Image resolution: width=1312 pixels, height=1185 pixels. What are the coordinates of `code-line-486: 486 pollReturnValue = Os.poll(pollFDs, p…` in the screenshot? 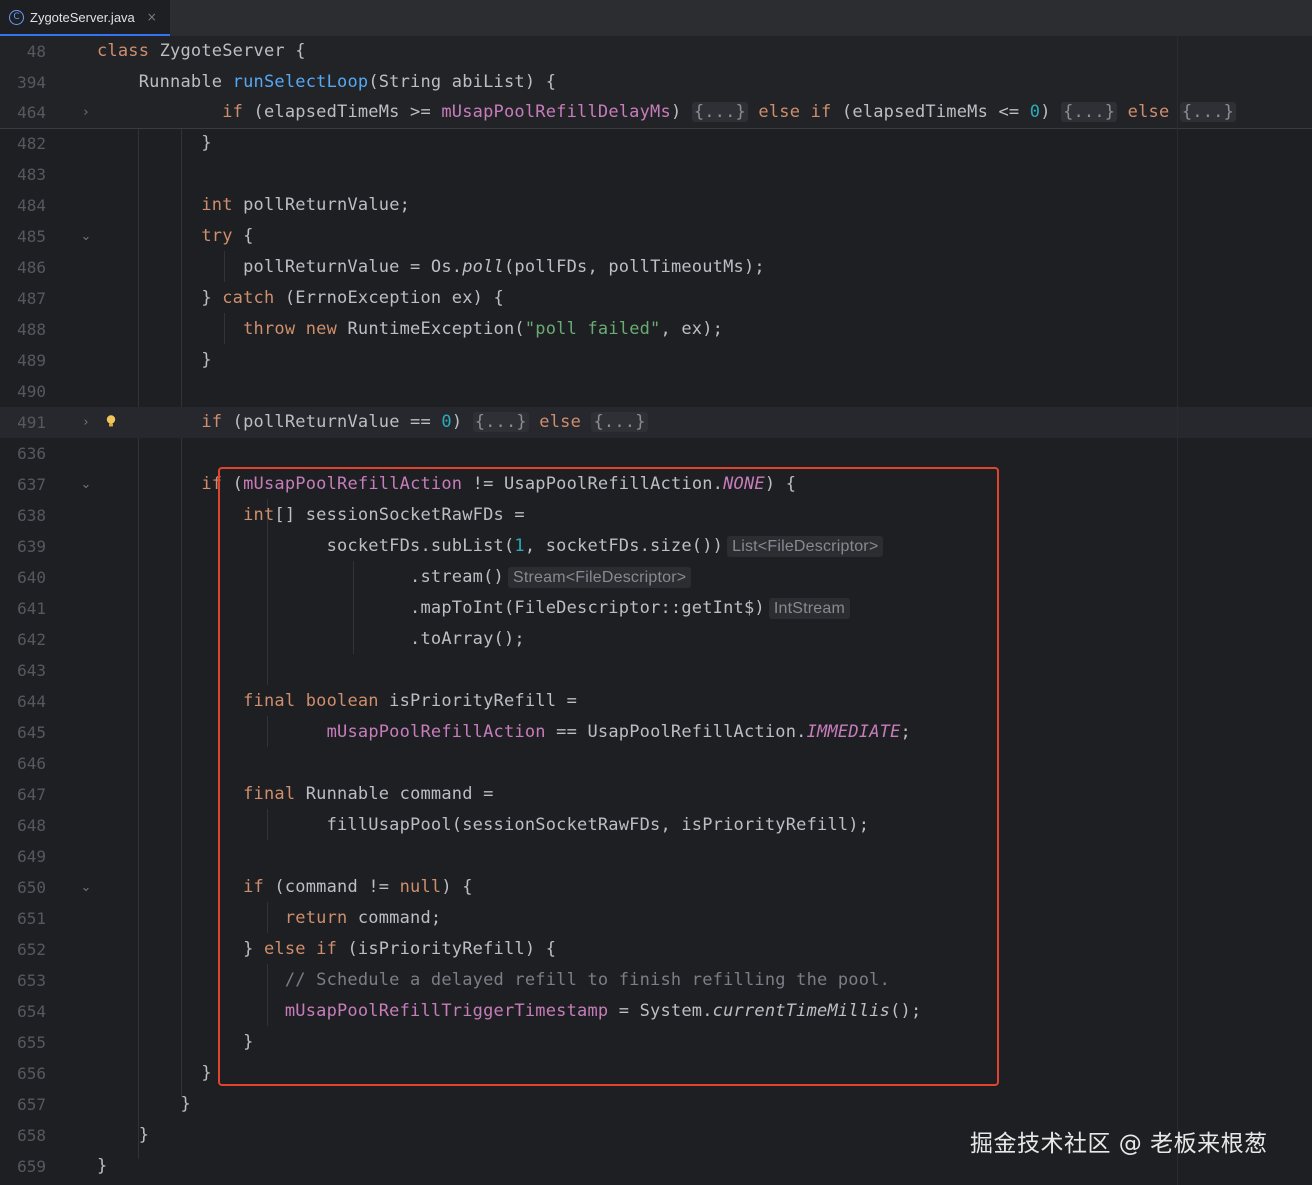 It's located at (656, 267).